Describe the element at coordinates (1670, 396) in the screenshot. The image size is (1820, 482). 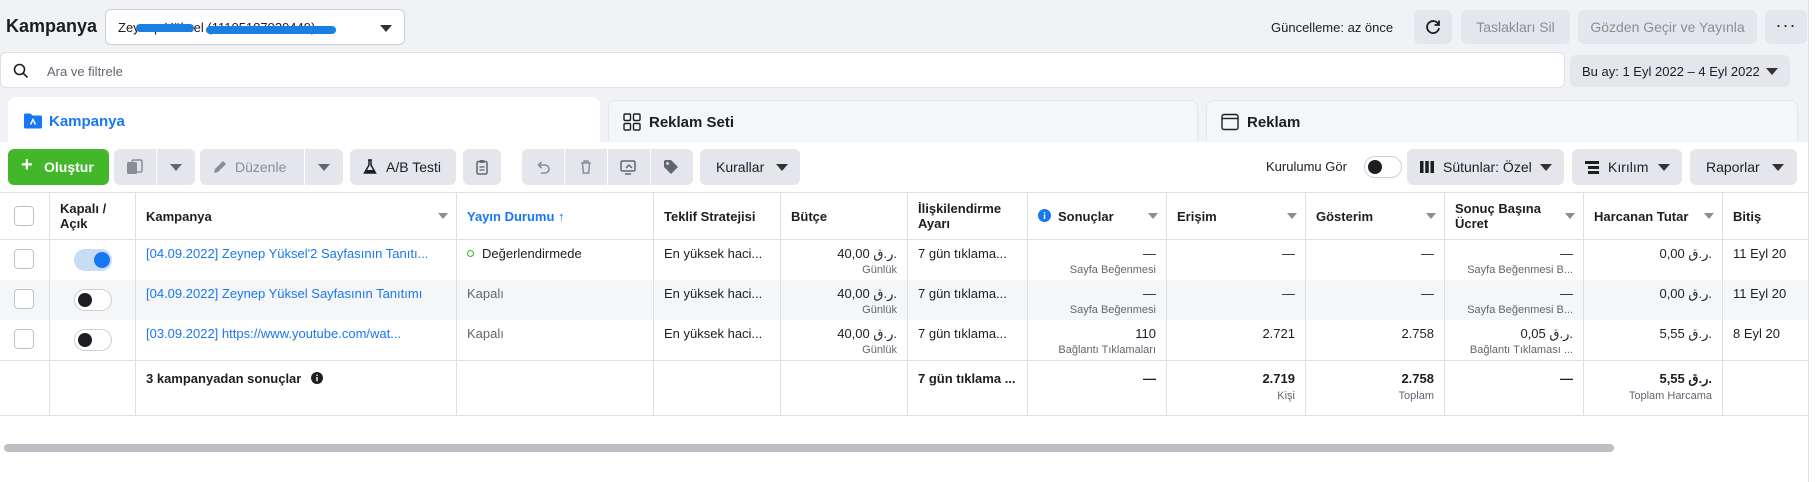
I see `totals-spent-sub: Toplam Harcama` at that location.